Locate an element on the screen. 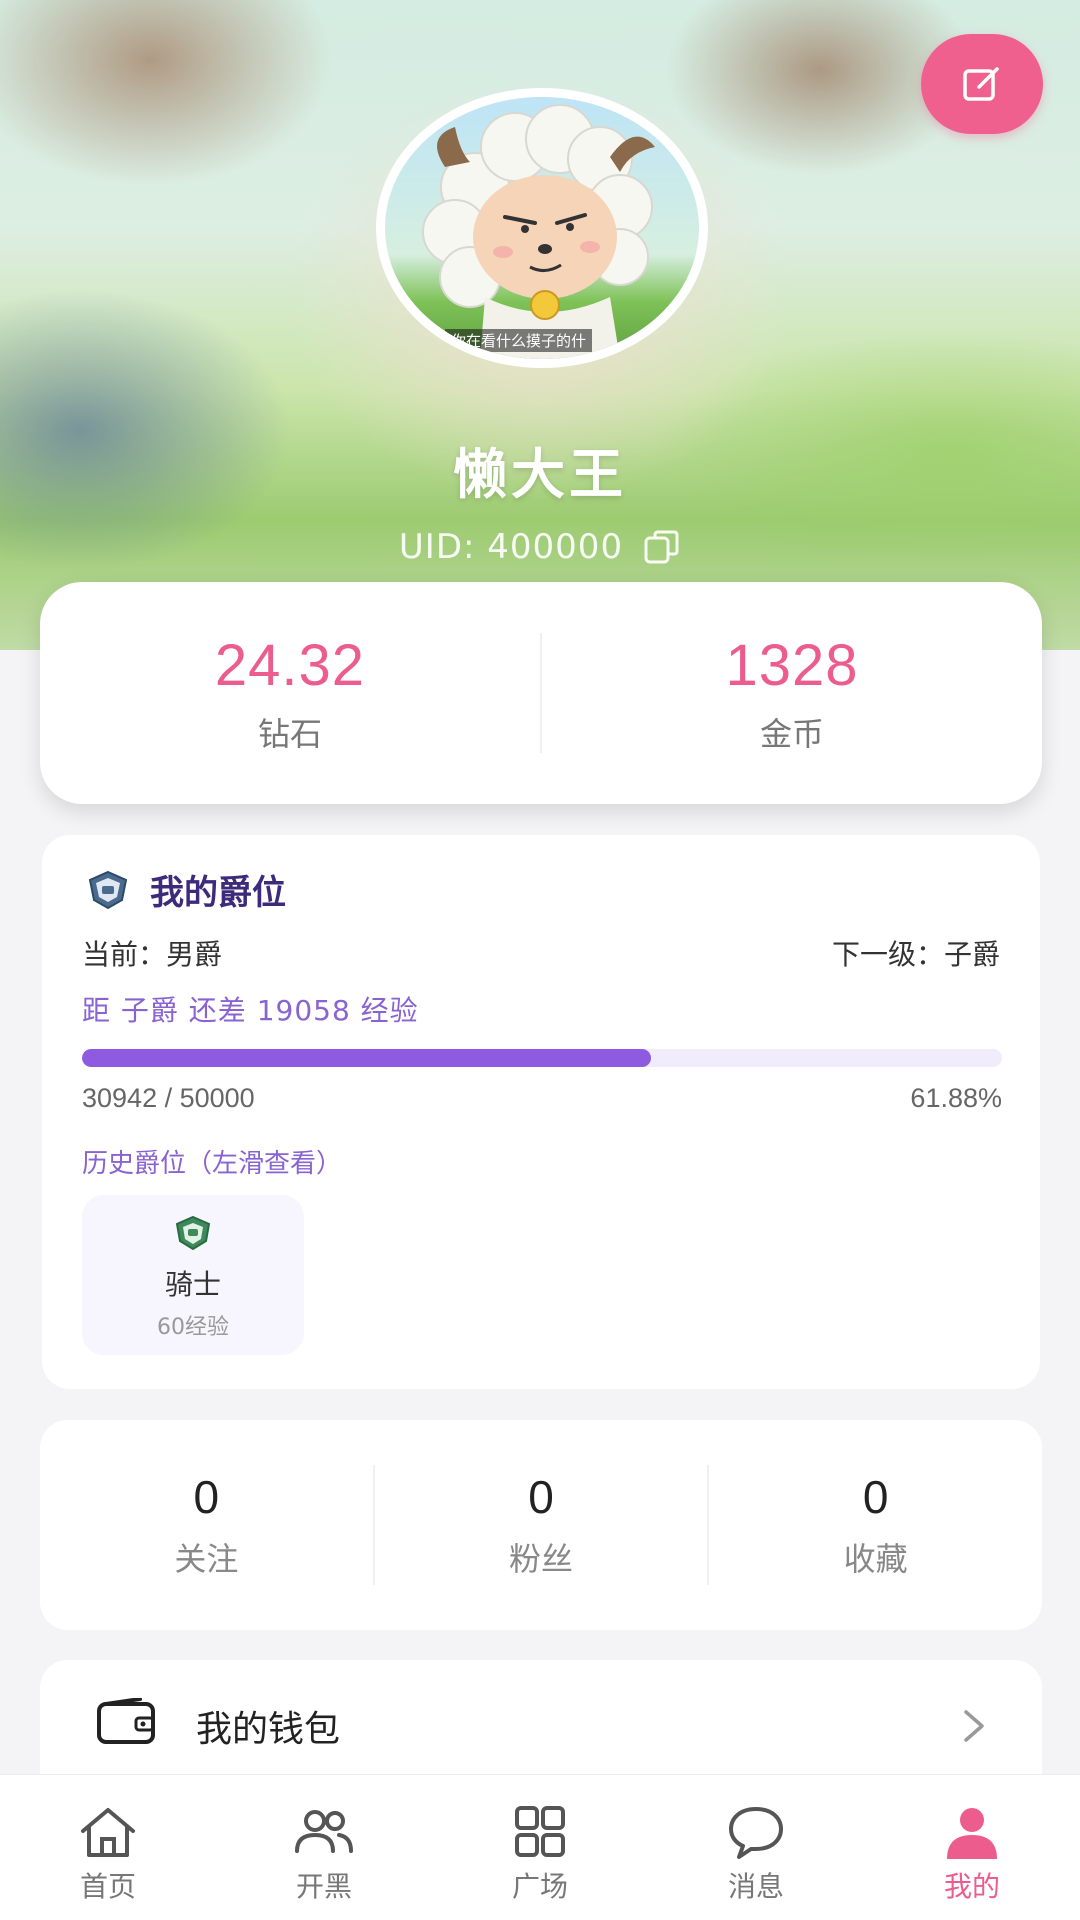  fans-stat: 0 粉丝 is located at coordinates (541, 1525).